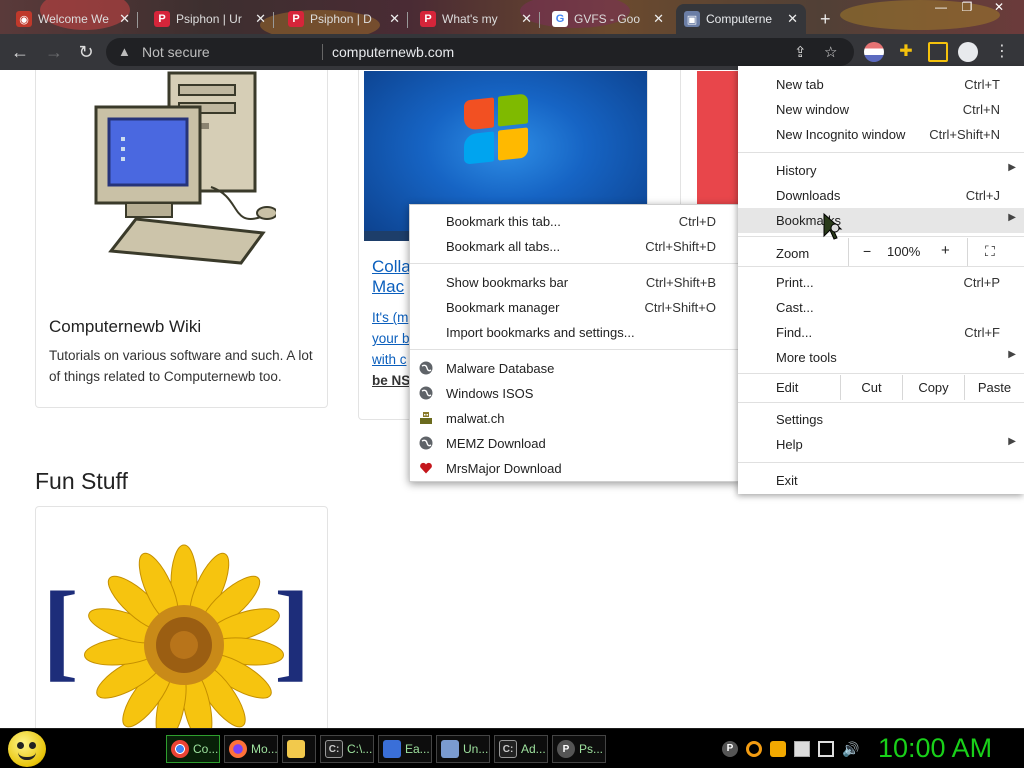 This screenshot has width=1024, height=768. Describe the element at coordinates (904, 251) in the screenshot. I see `zoom-level: 100%` at that location.